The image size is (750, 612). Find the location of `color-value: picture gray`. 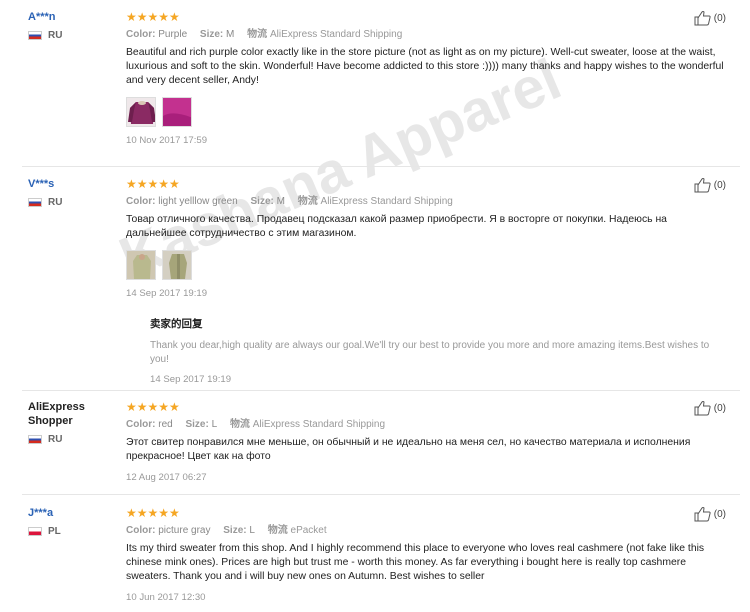

color-value: picture gray is located at coordinates (184, 530).